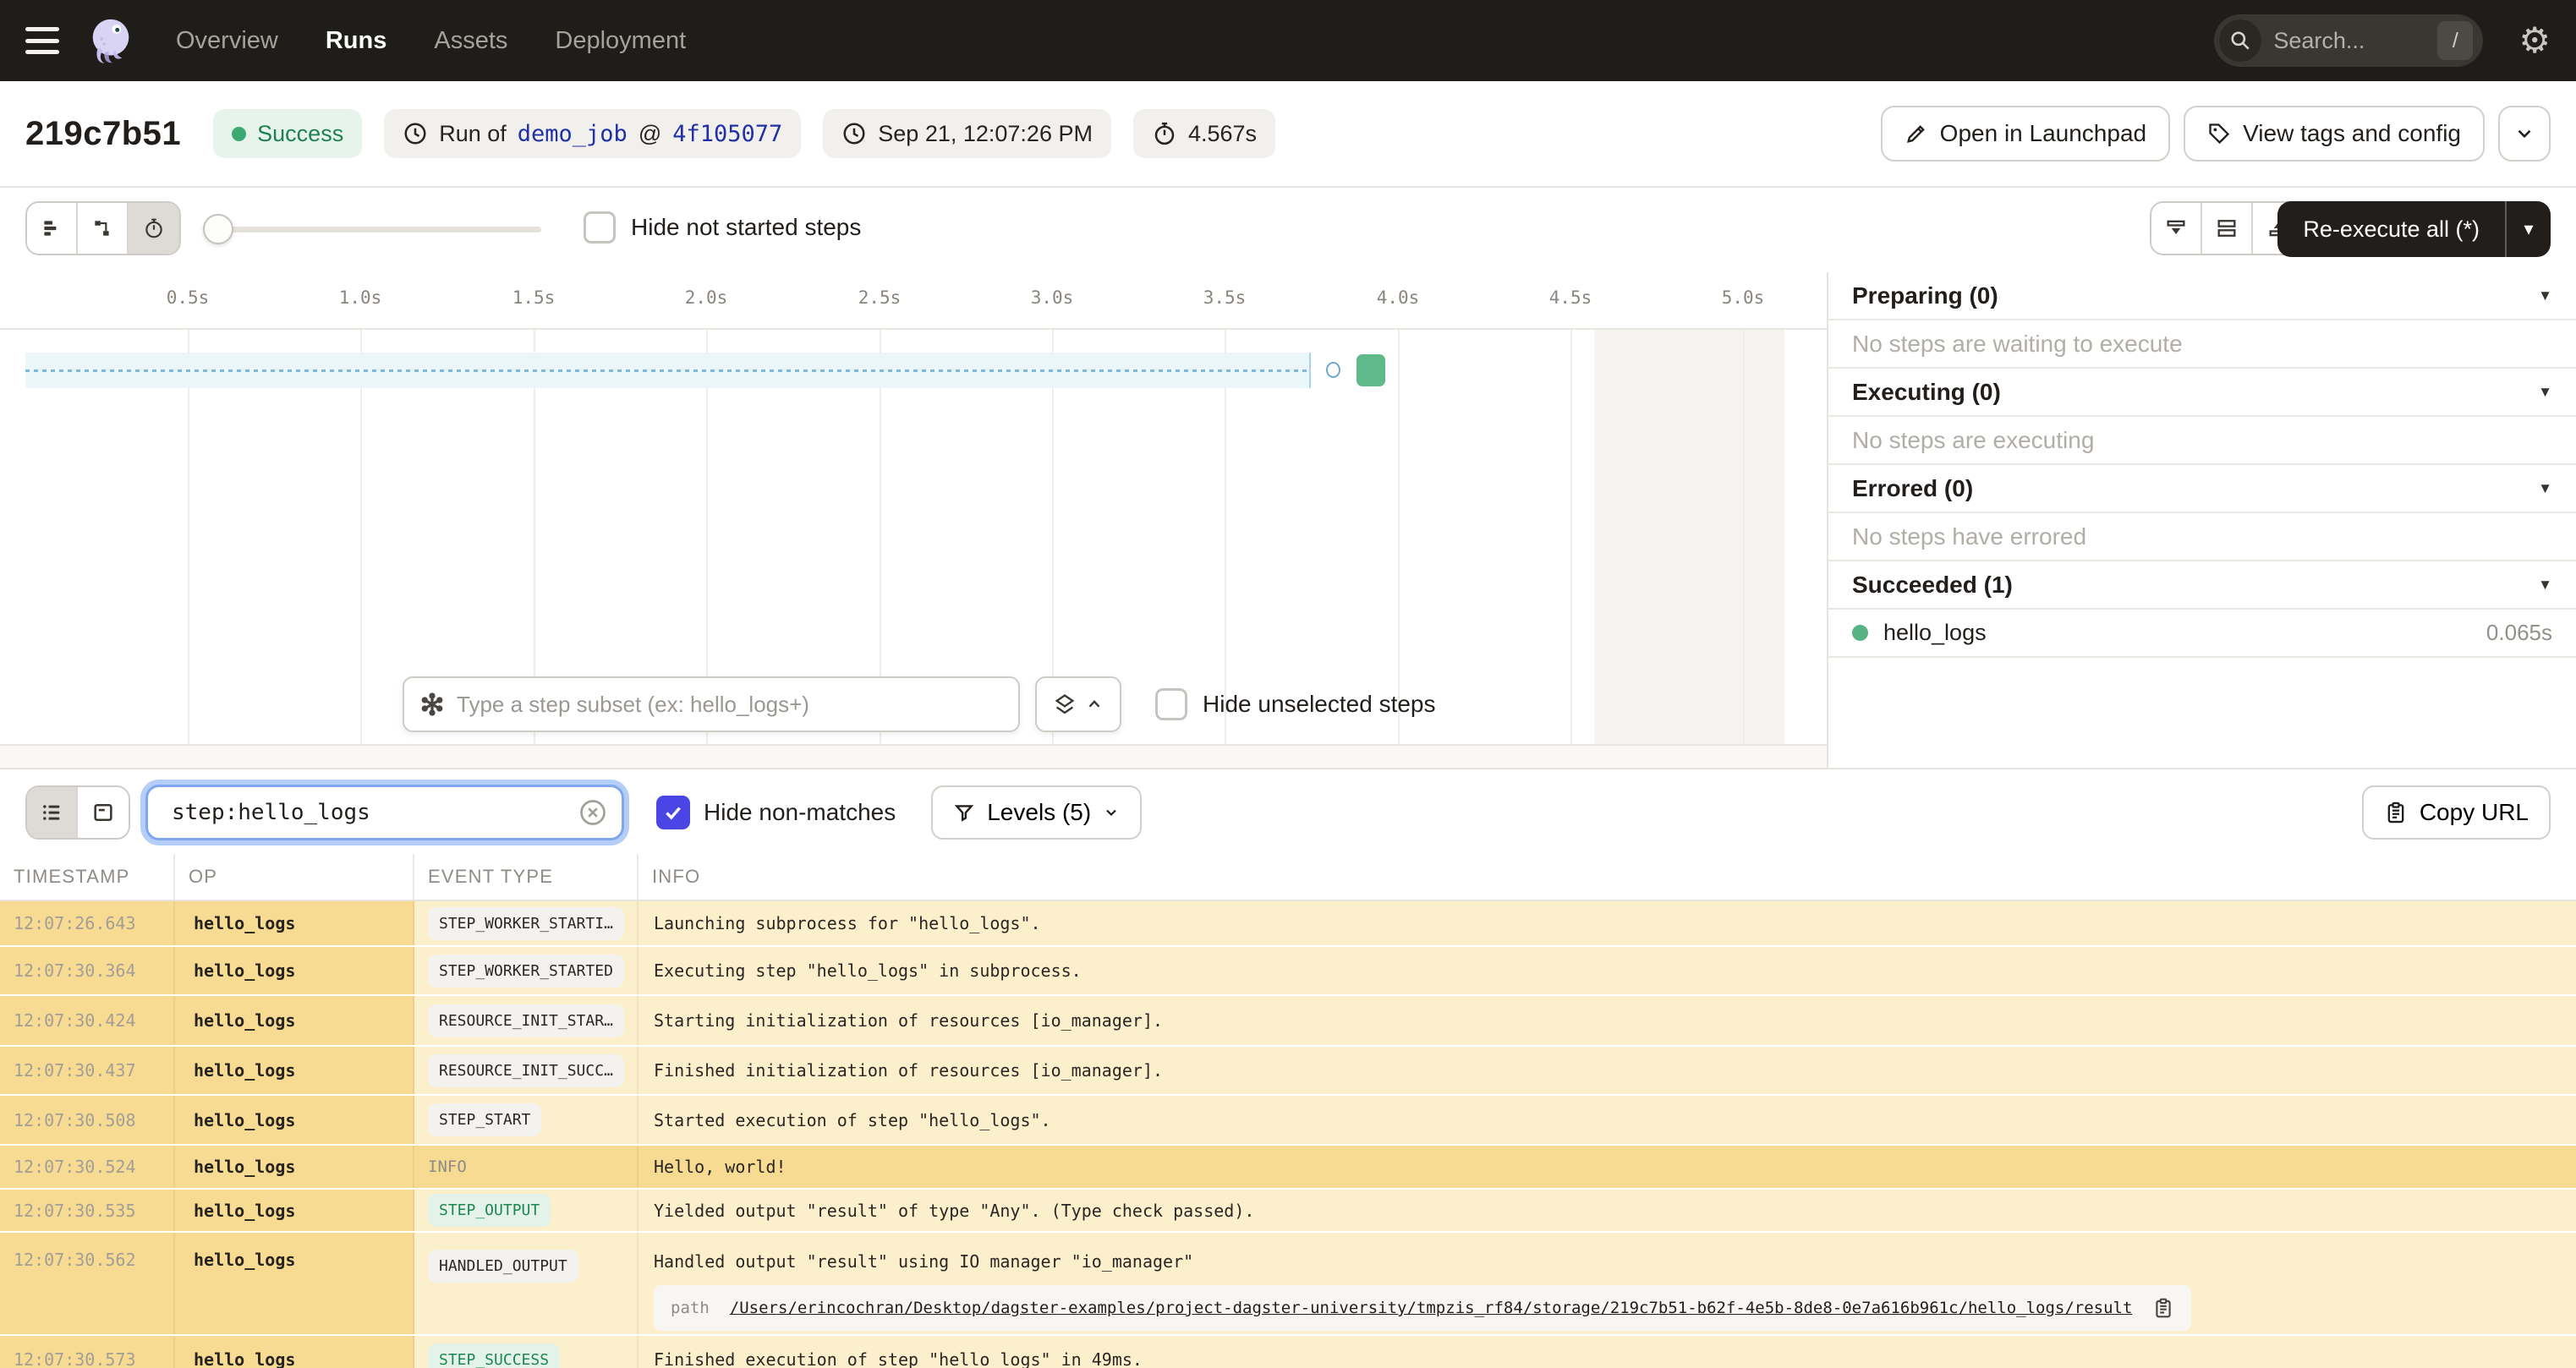 Image resolution: width=2576 pixels, height=1368 pixels. I want to click on step-success-dot-icon, so click(1860, 633).